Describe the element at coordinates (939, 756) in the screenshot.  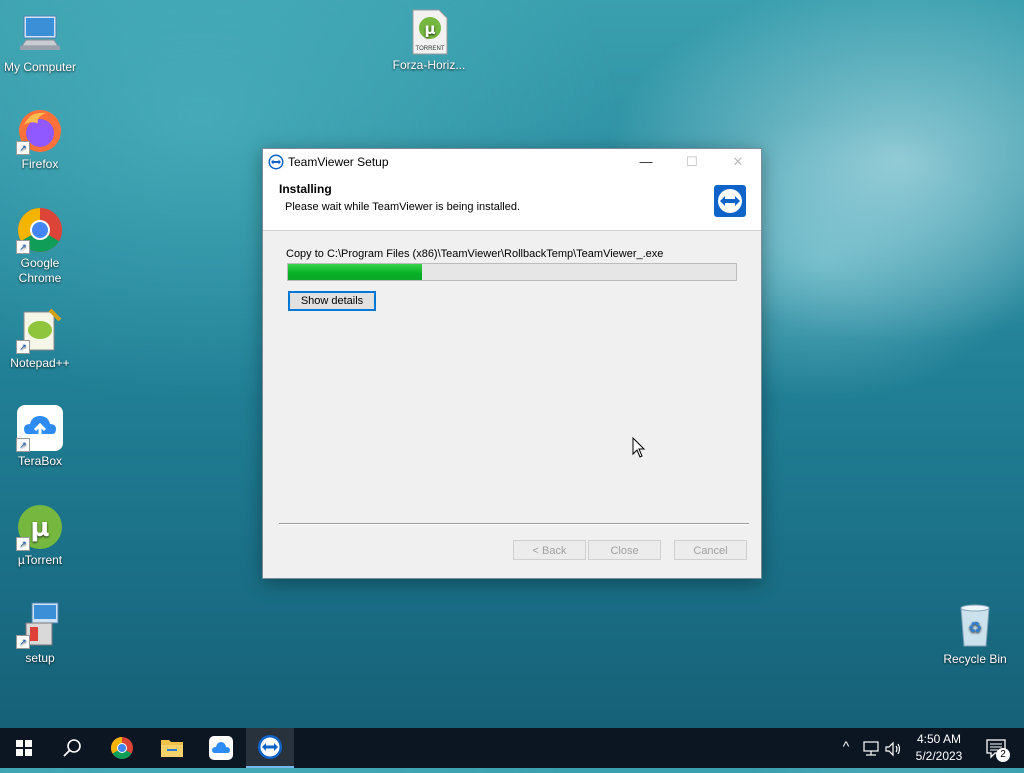
I see `clock-date: 5/2/2023` at that location.